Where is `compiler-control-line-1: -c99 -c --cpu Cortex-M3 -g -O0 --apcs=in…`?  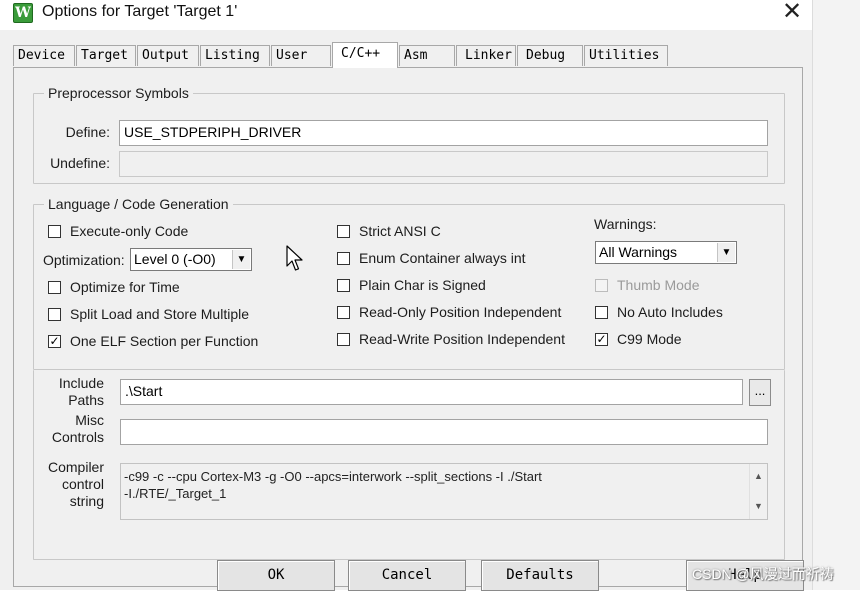 compiler-control-line-1: -c99 -c --cpu Cortex-M3 -g -O0 --apcs=in… is located at coordinates (333, 476).